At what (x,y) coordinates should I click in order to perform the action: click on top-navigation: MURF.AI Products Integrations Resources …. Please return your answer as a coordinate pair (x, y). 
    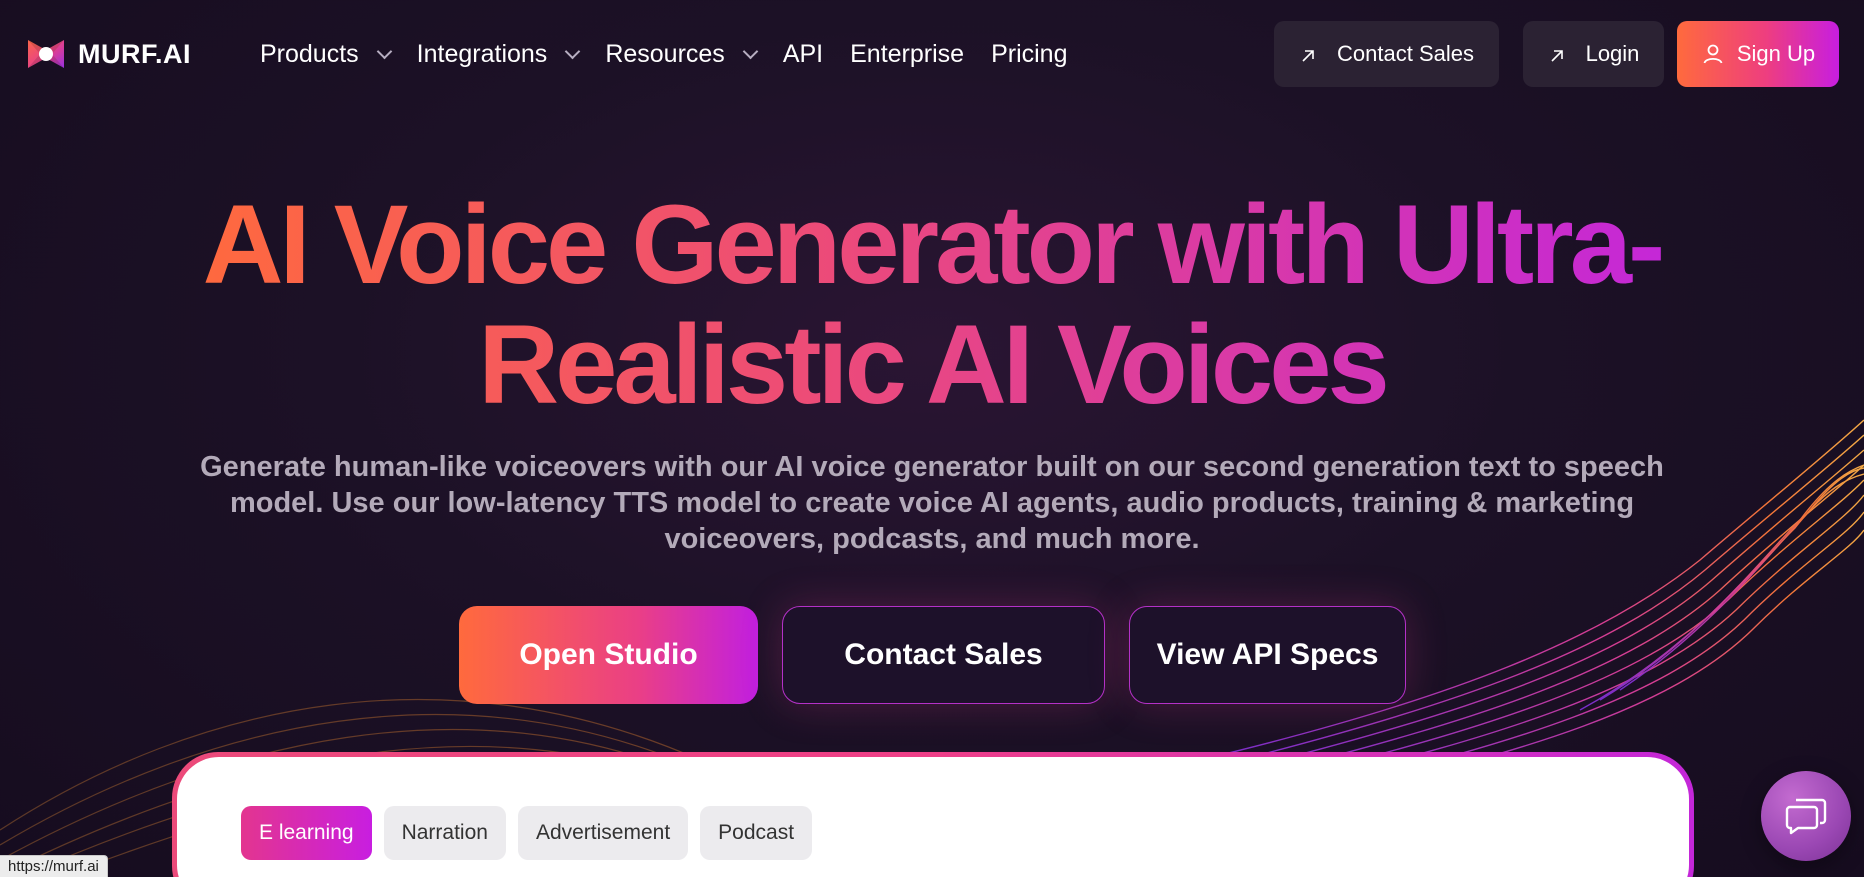
    Looking at the image, I should click on (932, 54).